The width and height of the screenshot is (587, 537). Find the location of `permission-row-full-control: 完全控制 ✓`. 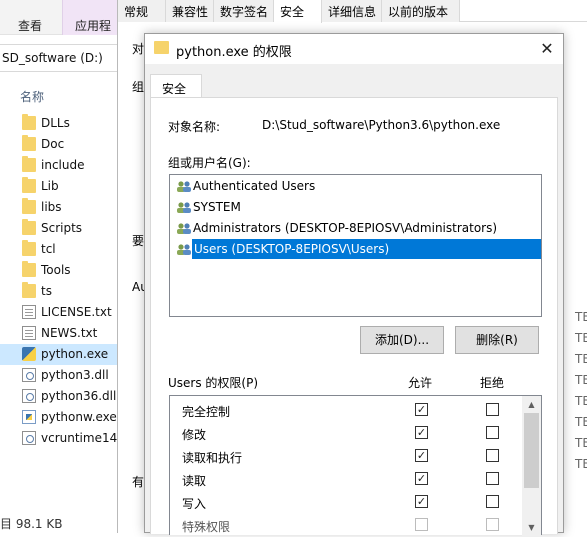

permission-row-full-control: 完全控制 ✓ is located at coordinates (345, 410).